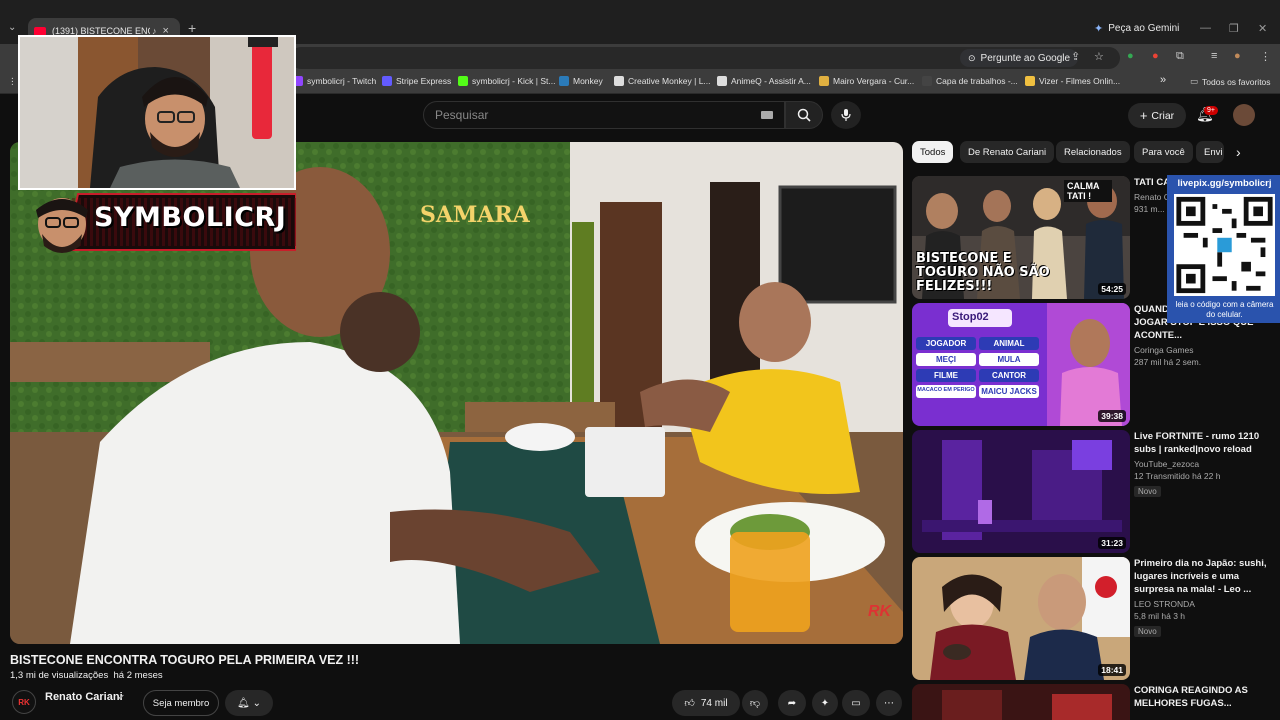  What do you see at coordinates (1021, 702) in the screenshot?
I see `recommendation-thumbnail` at bounding box center [1021, 702].